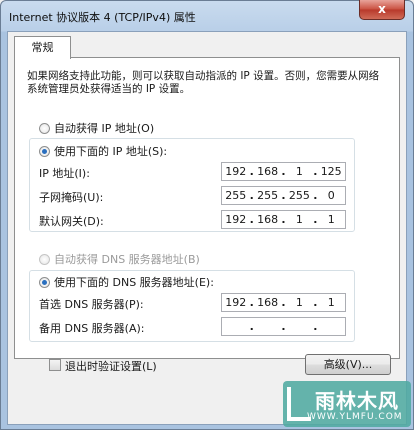  I want to click on ip-octet-1: 192, so click(236, 171).